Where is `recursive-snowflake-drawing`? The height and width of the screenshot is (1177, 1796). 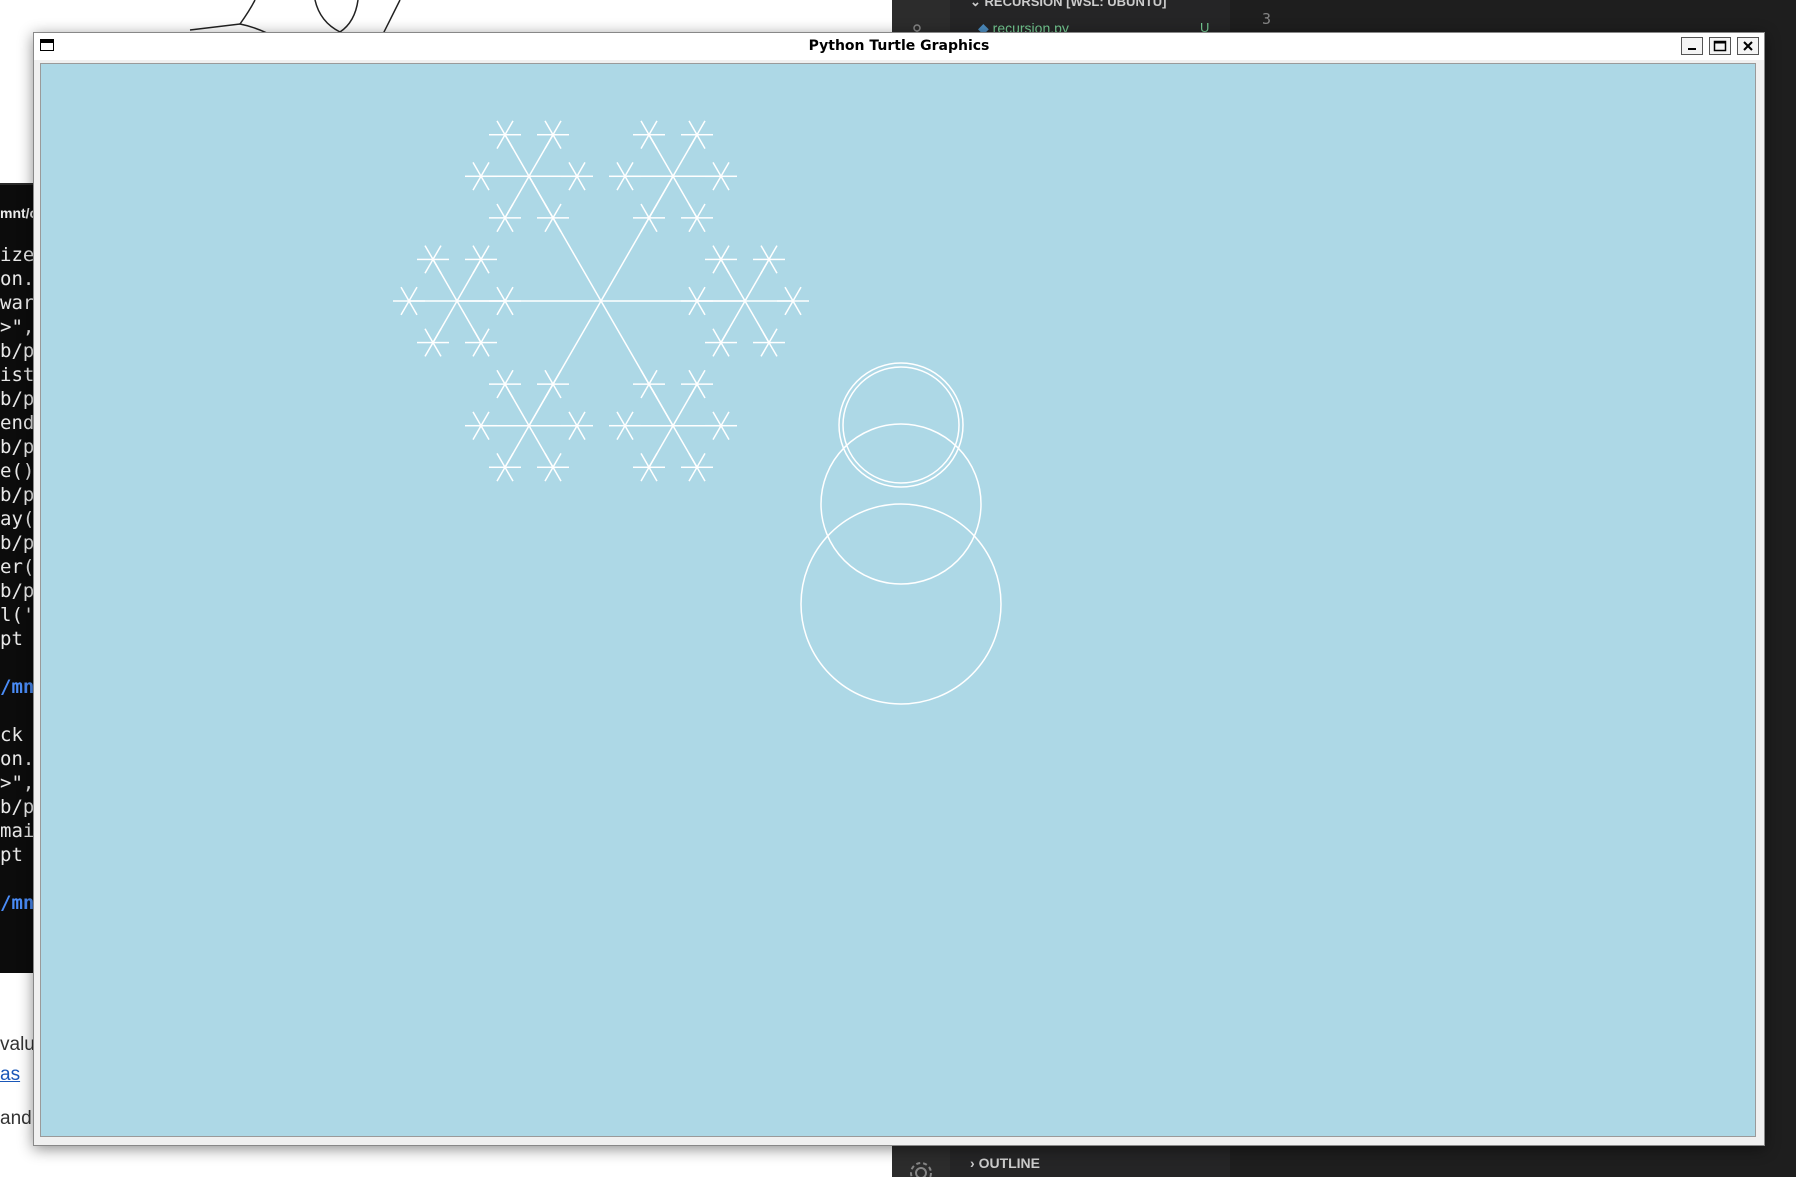 recursive-snowflake-drawing is located at coordinates (601, 301).